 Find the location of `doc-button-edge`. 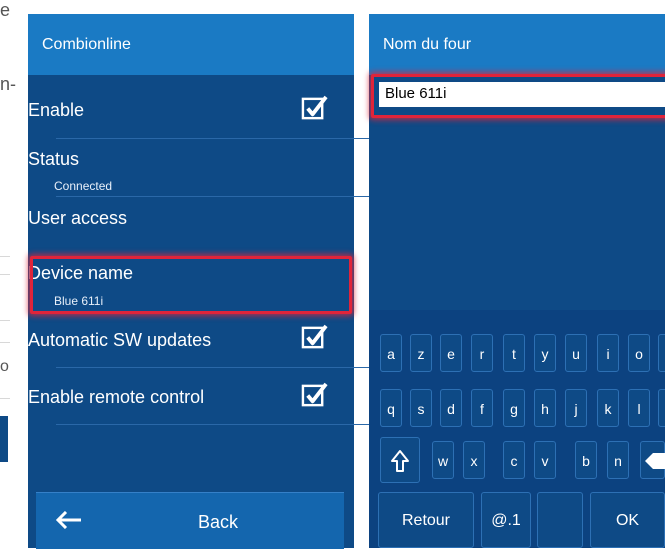

doc-button-edge is located at coordinates (4, 439).